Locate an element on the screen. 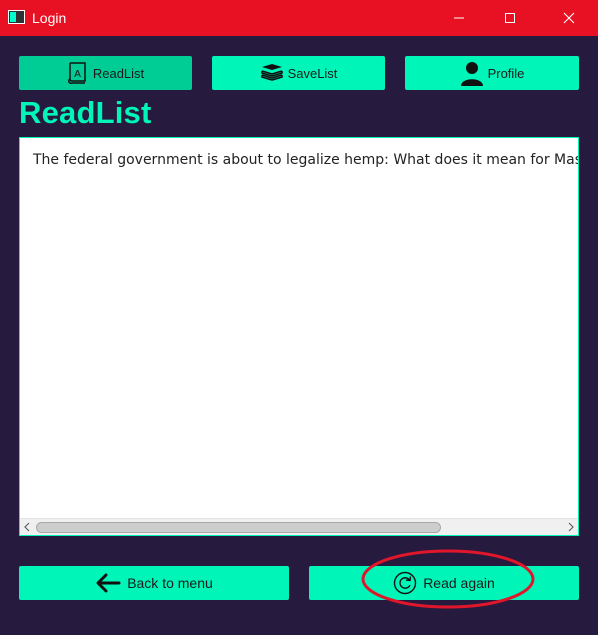 This screenshot has width=598, height=635. minimize-button is located at coordinates (459, 18).